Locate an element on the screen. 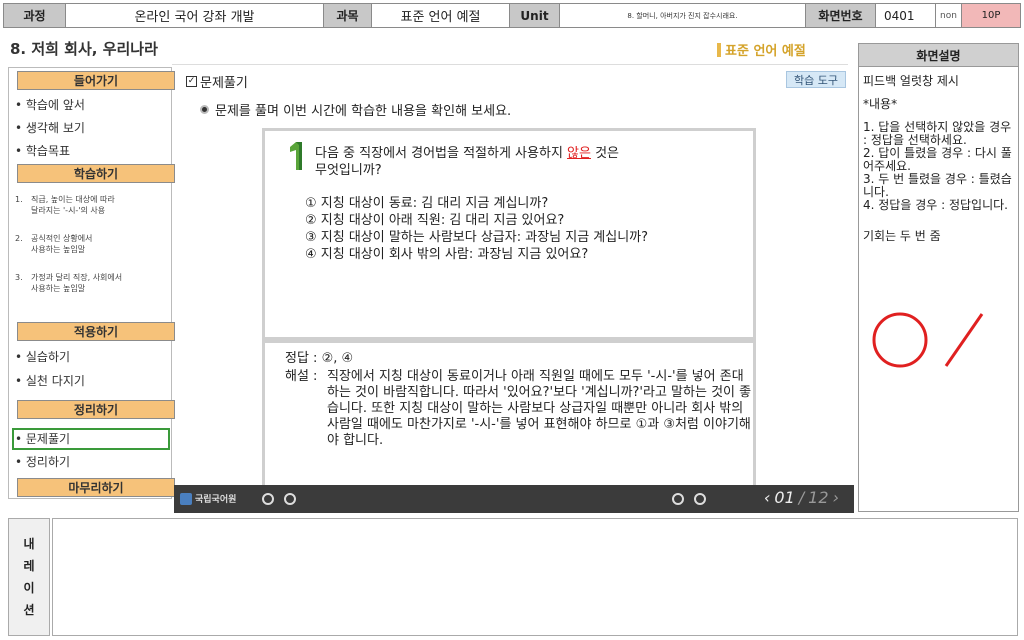 This screenshot has height=640, width=1024. correct-circle-icon is located at coordinates (900, 340).